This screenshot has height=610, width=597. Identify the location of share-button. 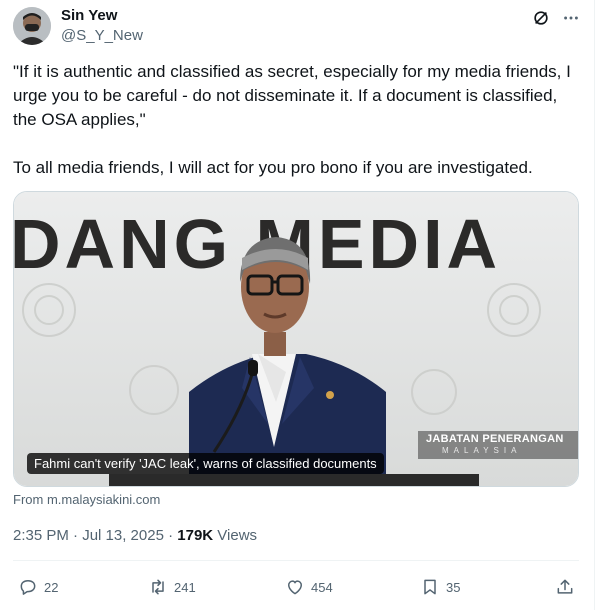
(565, 587).